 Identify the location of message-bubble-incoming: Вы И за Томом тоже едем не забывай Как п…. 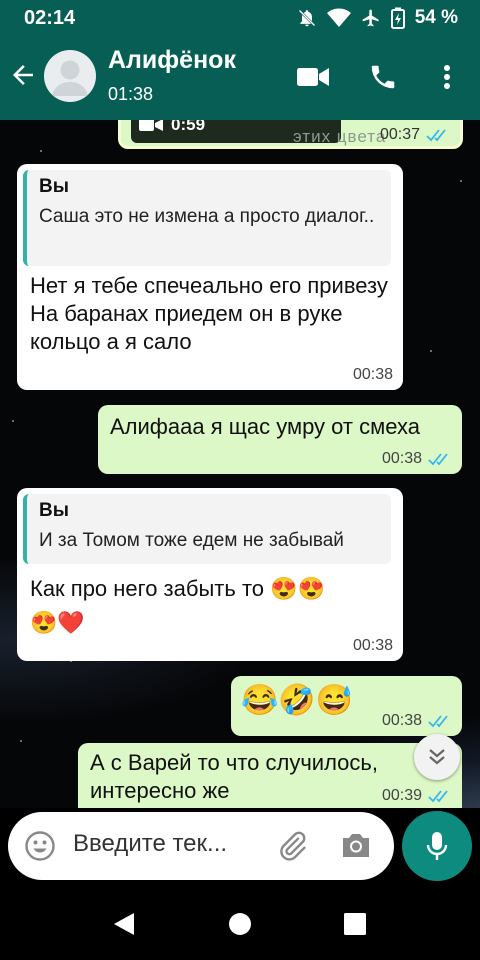
(210, 574).